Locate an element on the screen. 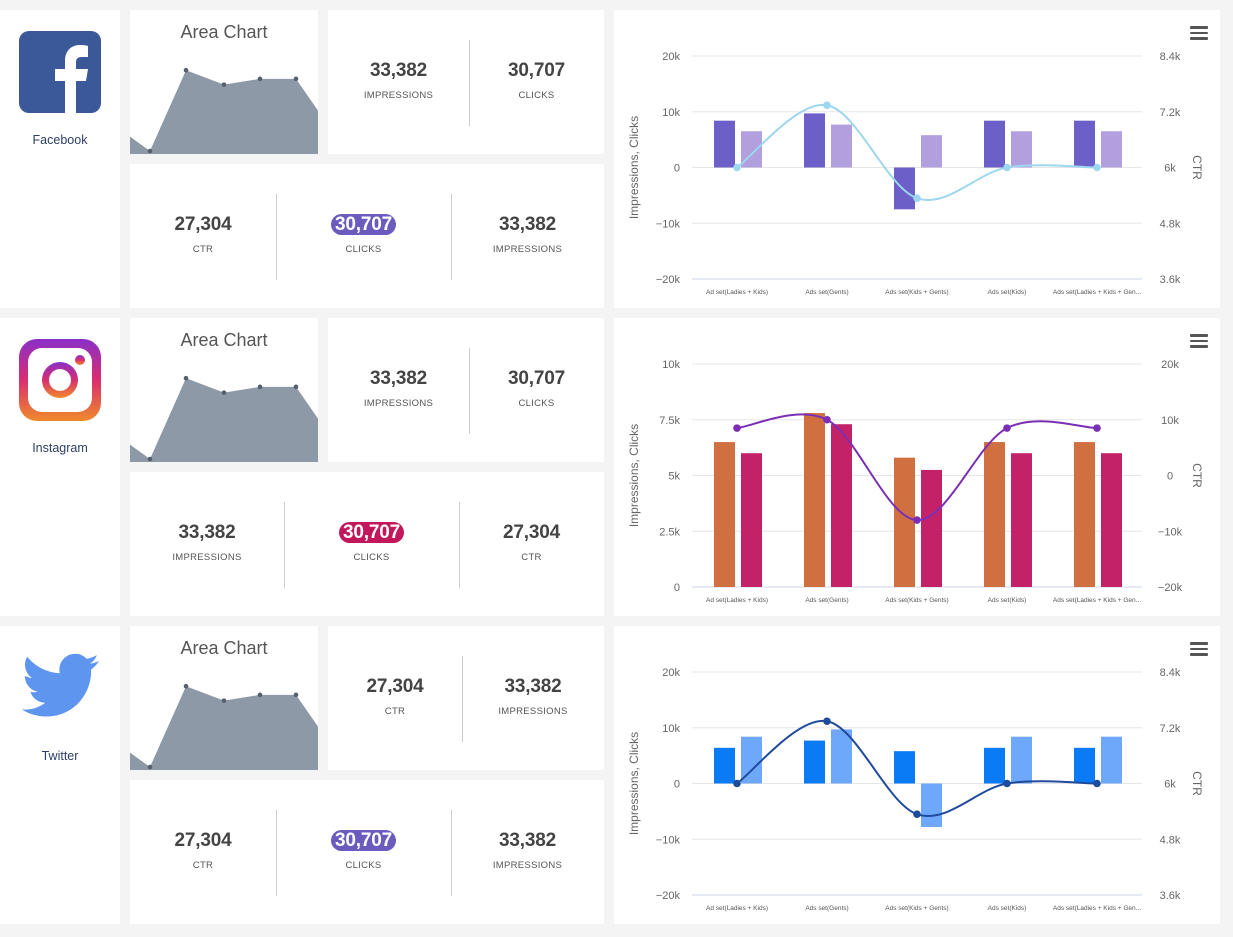 The height and width of the screenshot is (937, 1233). summary-stats-card: 33,382 IMPRESSIONS 30,707 CLICKS is located at coordinates (466, 390).